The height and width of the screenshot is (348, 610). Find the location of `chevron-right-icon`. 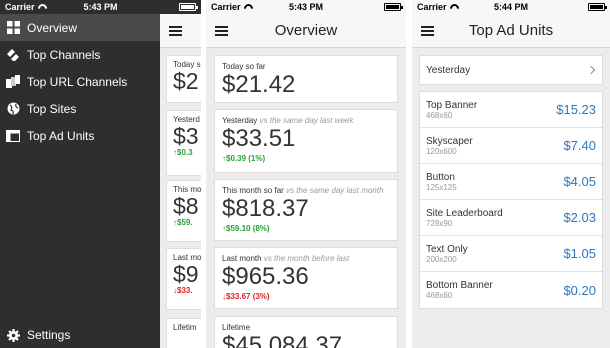

chevron-right-icon is located at coordinates (591, 70).